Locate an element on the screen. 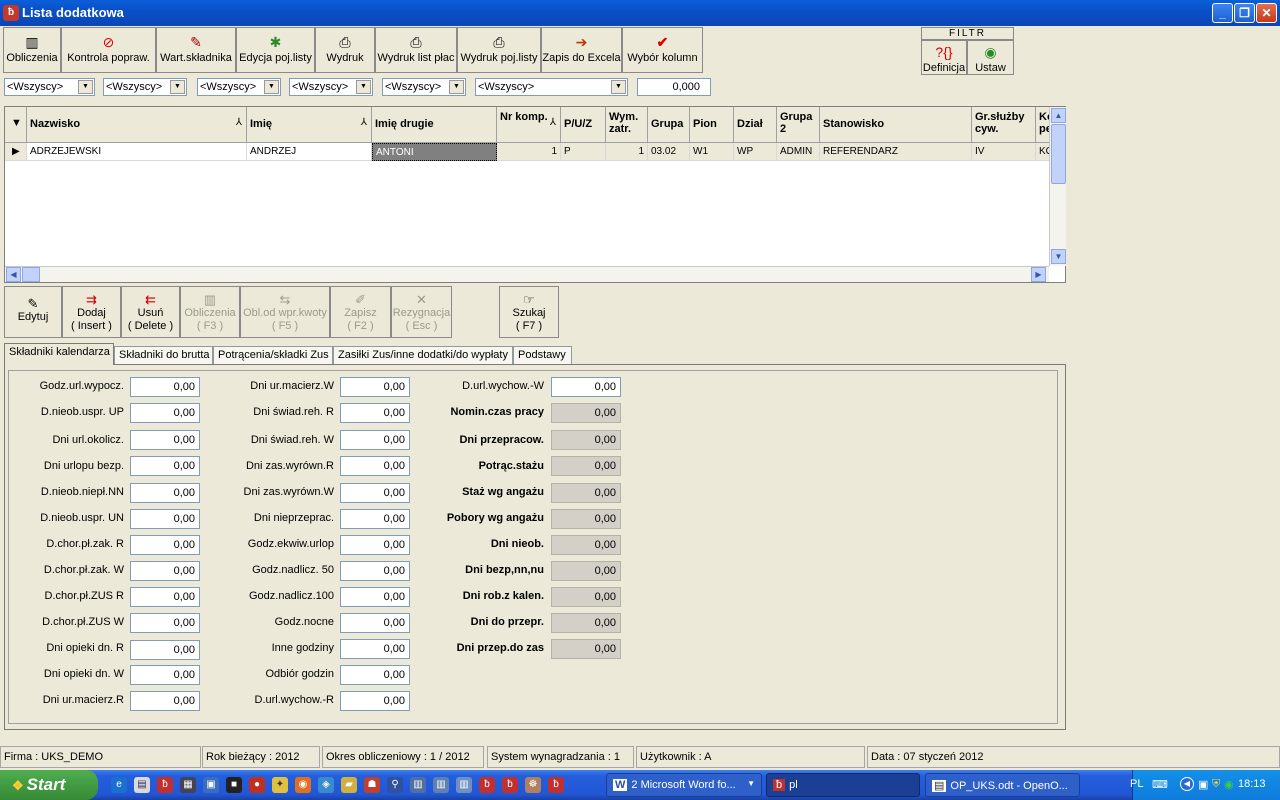 This screenshot has height=800, width=1280. filter-select-1: <Wszyscy> ▼ is located at coordinates (49, 87).